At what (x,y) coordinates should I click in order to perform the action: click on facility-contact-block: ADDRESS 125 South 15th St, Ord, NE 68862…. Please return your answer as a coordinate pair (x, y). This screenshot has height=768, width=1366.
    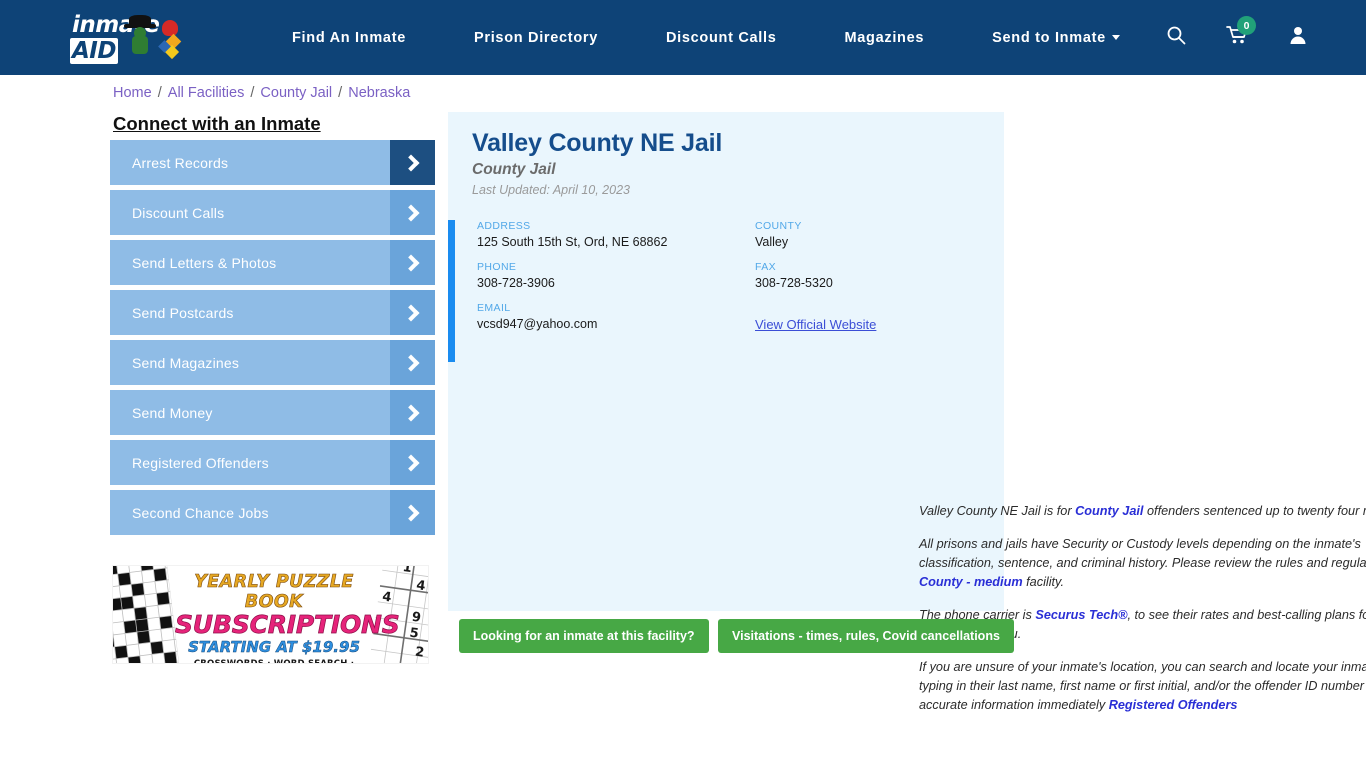
    Looking at the image, I should click on (726, 291).